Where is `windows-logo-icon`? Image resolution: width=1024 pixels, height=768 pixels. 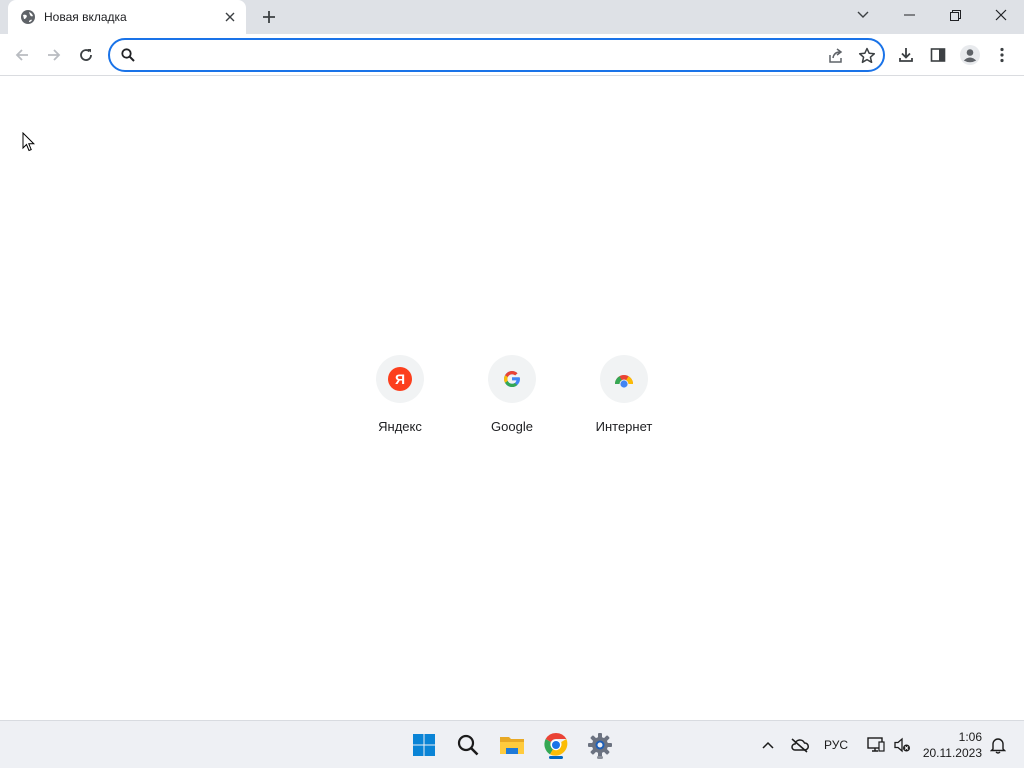 windows-logo-icon is located at coordinates (424, 745).